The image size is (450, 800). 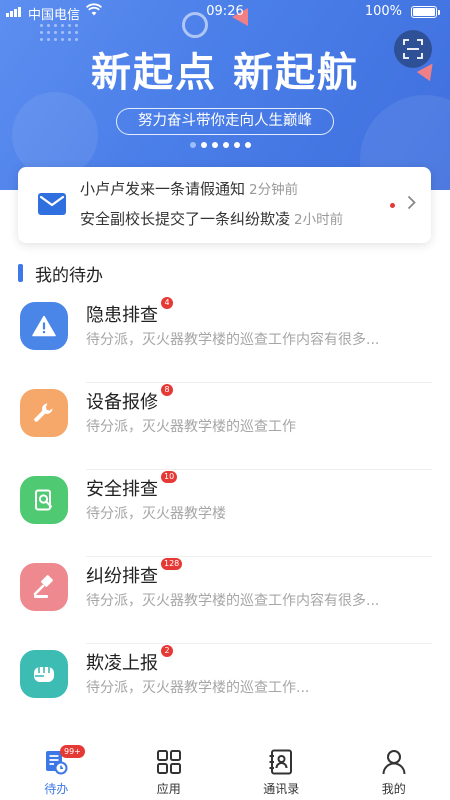 I want to click on unread-dot, so click(x=392, y=205).